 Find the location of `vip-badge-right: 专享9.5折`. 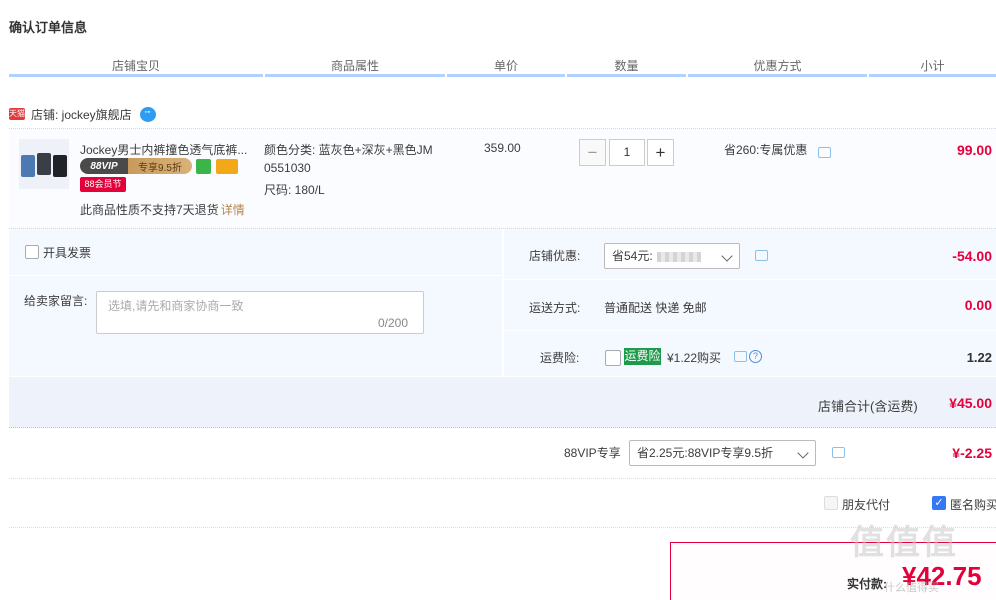

vip-badge-right: 专享9.5折 is located at coordinates (160, 168).